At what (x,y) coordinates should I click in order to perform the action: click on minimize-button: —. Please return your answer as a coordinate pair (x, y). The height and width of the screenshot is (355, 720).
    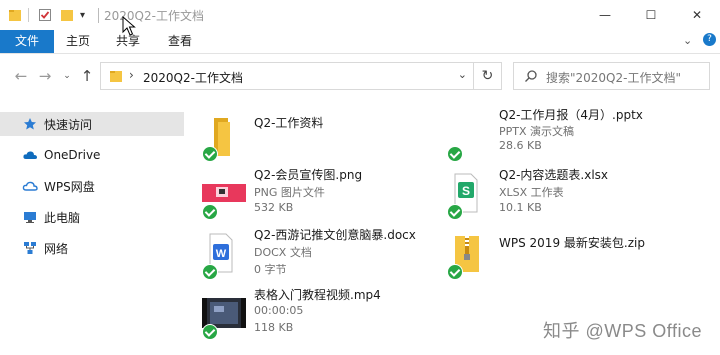
    Looking at the image, I should click on (605, 15).